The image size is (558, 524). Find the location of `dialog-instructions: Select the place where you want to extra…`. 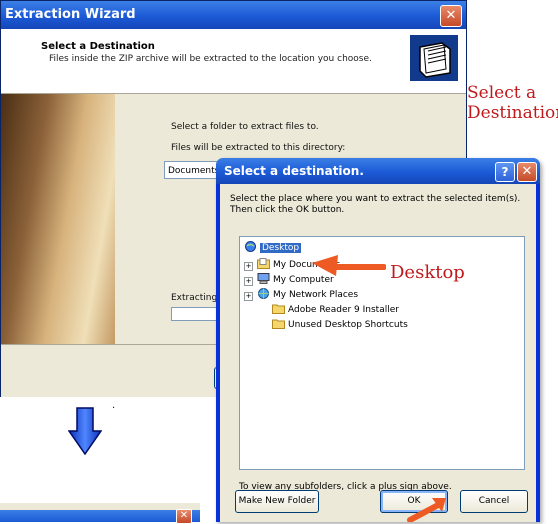

dialog-instructions: Select the place where you want to extra… is located at coordinates (375, 204).